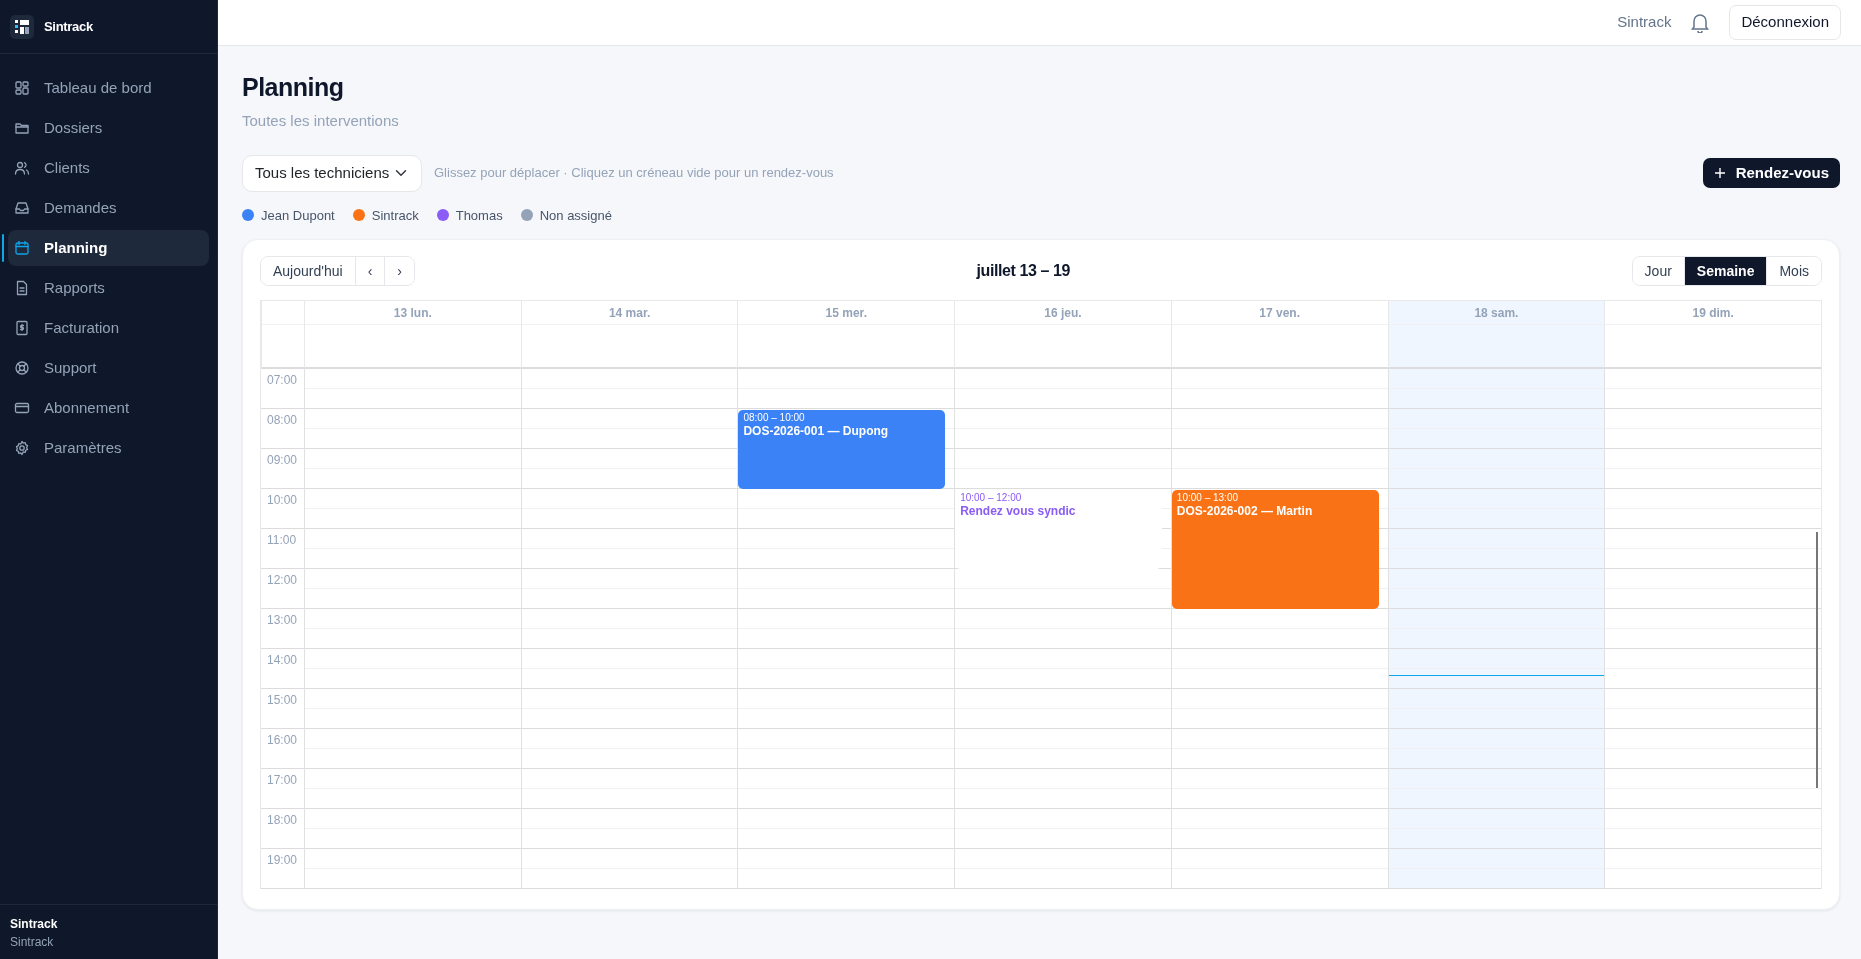  Describe the element at coordinates (298, 215) in the screenshot. I see `legend-label: Jean Dupont` at that location.